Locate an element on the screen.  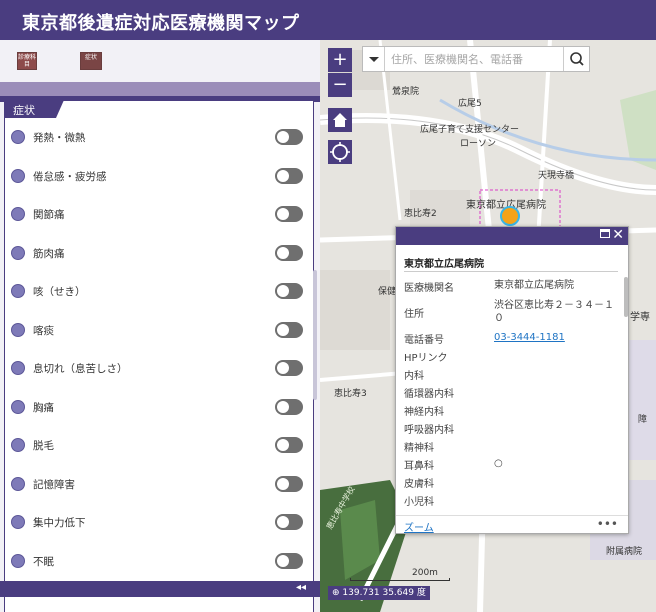
symptom-label: 記憶障害 is located at coordinates (54, 484).